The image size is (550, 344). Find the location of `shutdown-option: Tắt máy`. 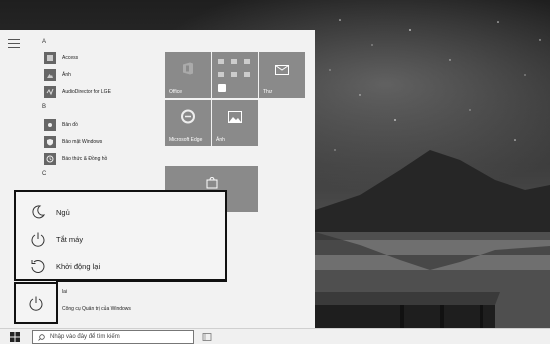

shutdown-option: Tắt máy is located at coordinates (120, 239).